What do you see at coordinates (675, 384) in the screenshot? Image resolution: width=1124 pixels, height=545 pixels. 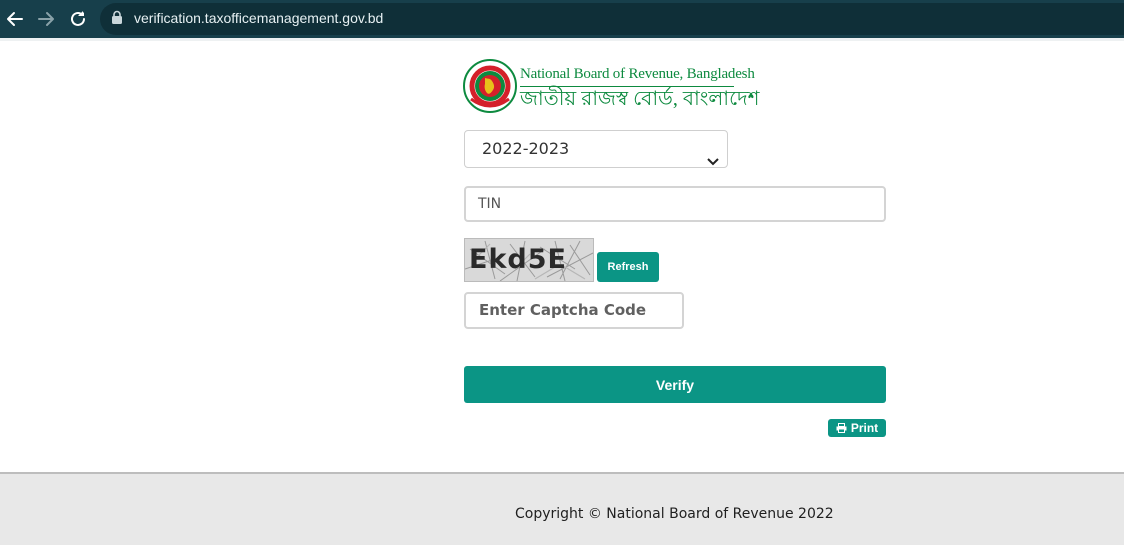 I see `verify-button: Verify` at bounding box center [675, 384].